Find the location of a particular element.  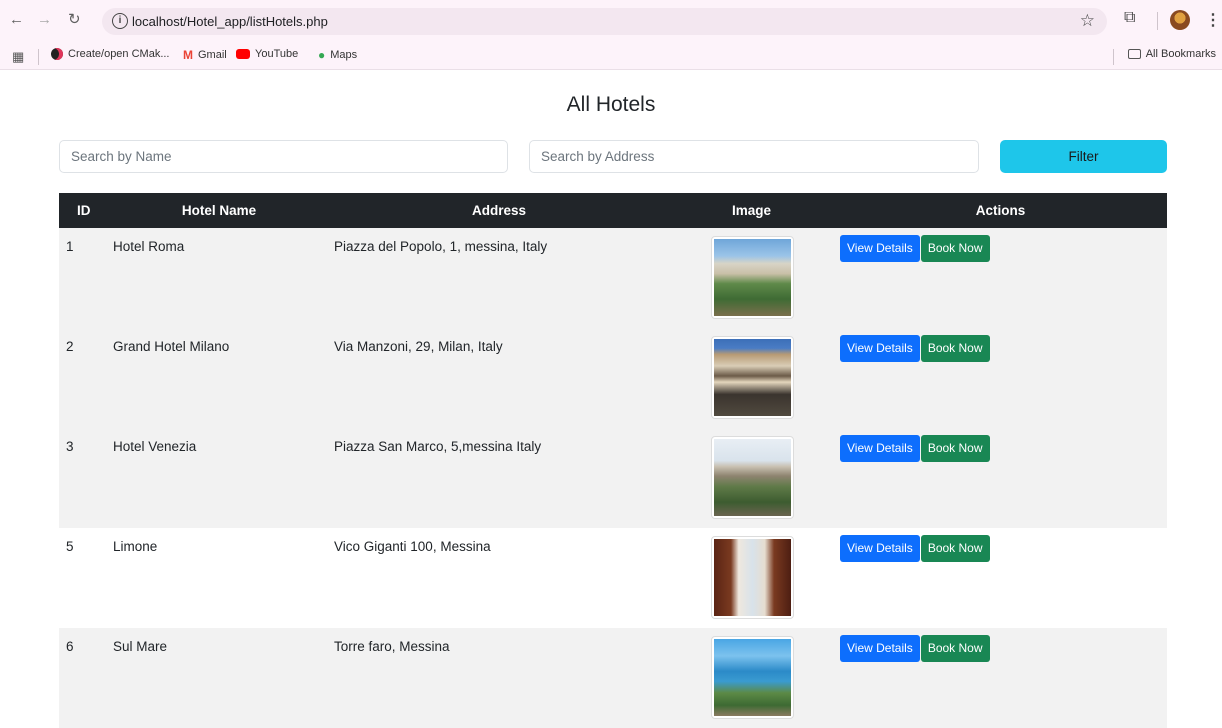

url-text: localhost/Hotel_app/listHotels.php is located at coordinates (230, 21).